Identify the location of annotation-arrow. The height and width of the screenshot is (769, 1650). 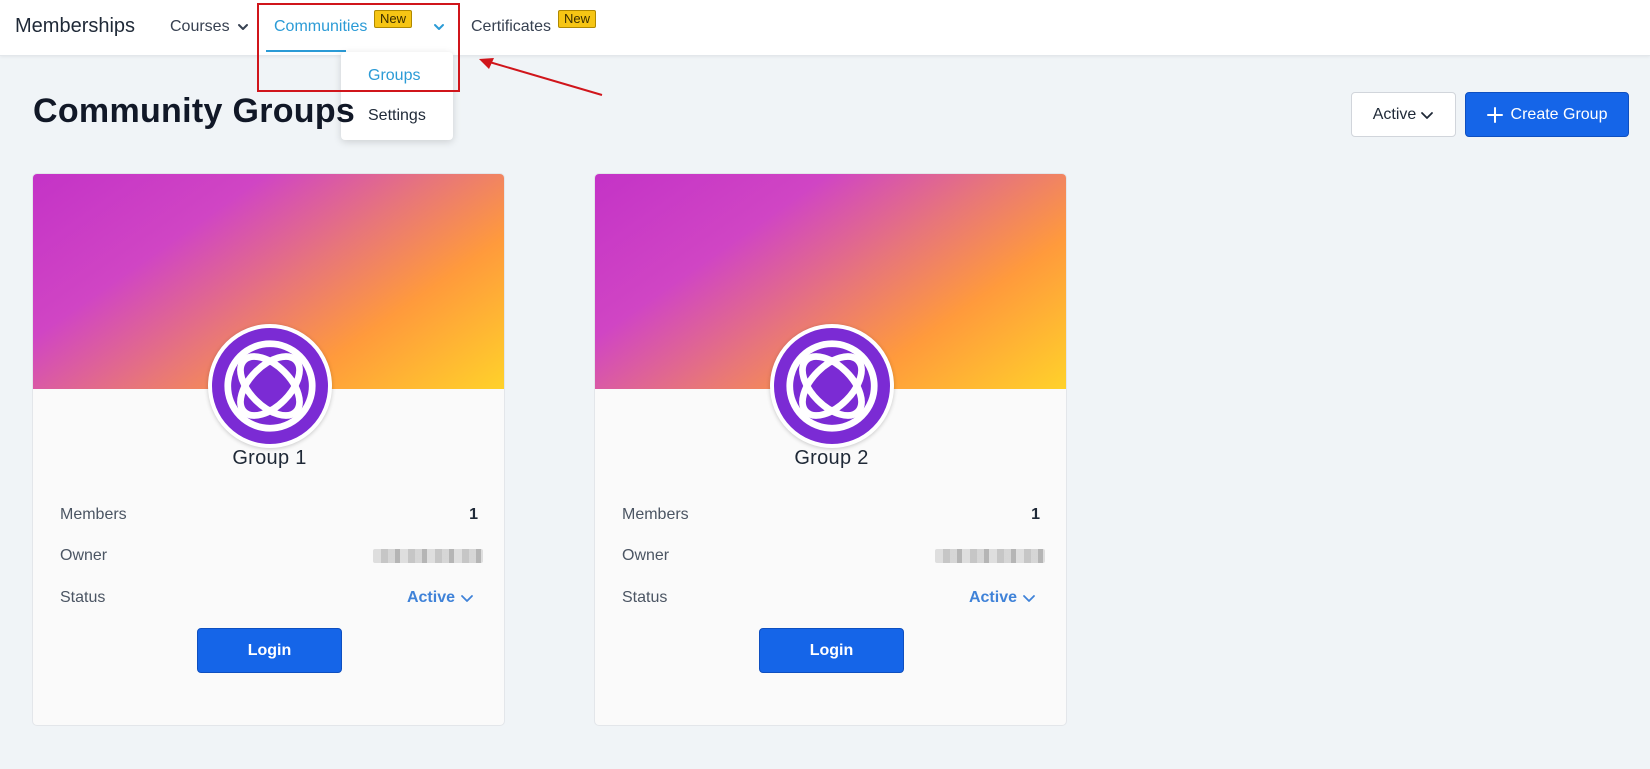
(541, 77).